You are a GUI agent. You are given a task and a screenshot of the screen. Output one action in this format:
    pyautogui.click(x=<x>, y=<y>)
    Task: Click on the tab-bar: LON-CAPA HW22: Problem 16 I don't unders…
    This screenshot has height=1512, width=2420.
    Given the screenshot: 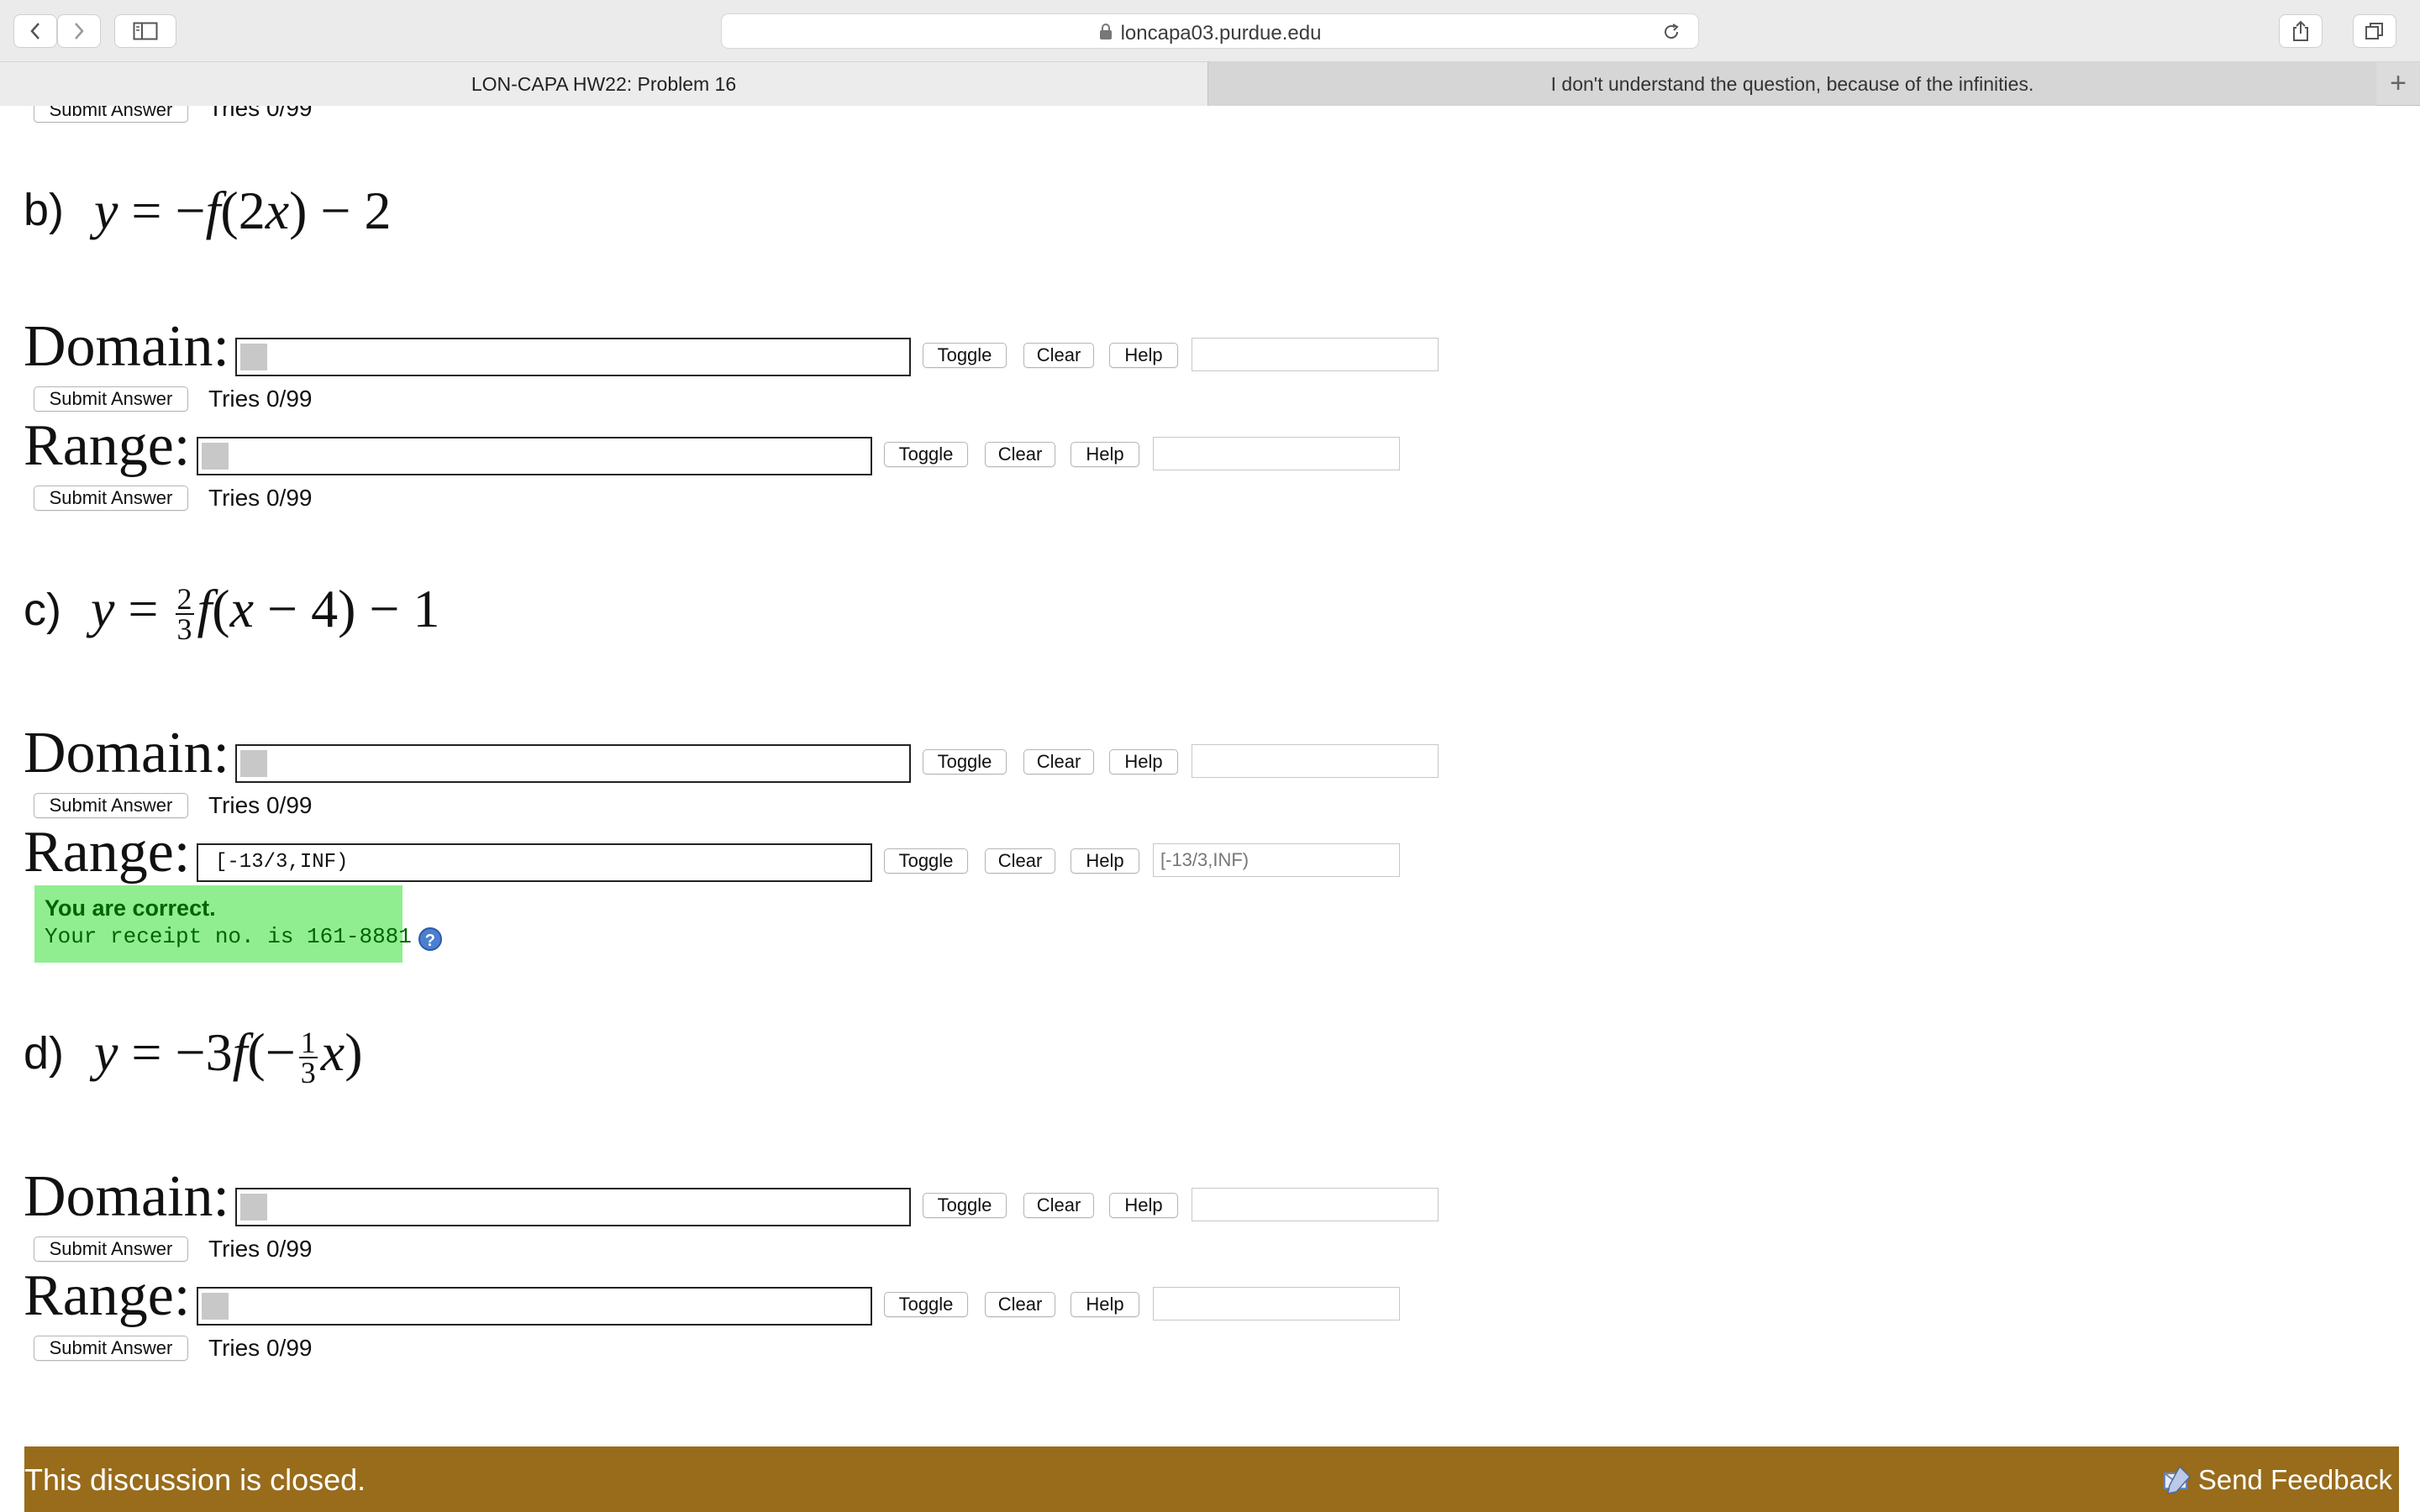 What is the action you would take?
    pyautogui.click(x=1210, y=84)
    